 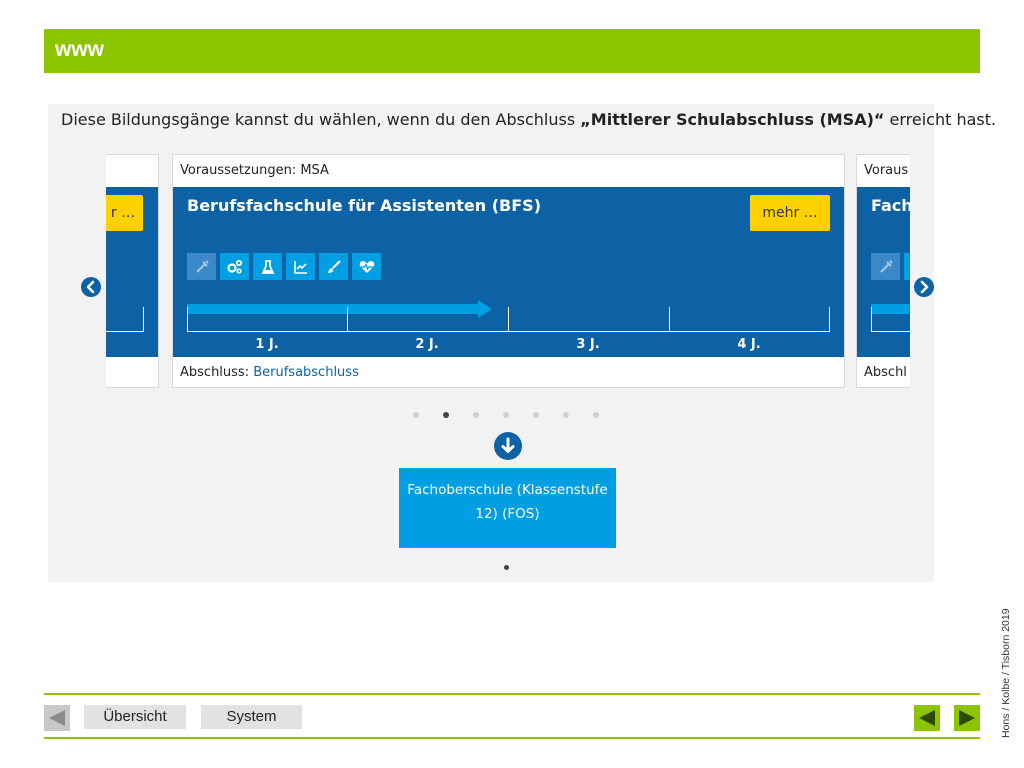 What do you see at coordinates (333, 266) in the screenshot?
I see `brush-icon` at bounding box center [333, 266].